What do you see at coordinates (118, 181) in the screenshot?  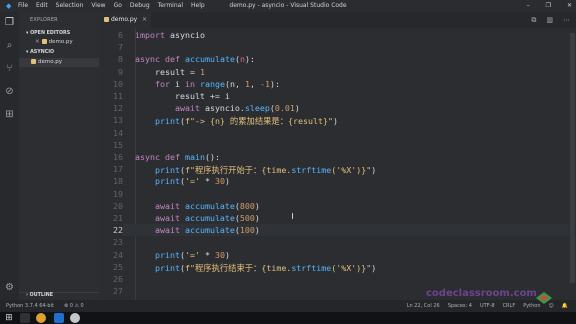 I see `line-number: 18` at bounding box center [118, 181].